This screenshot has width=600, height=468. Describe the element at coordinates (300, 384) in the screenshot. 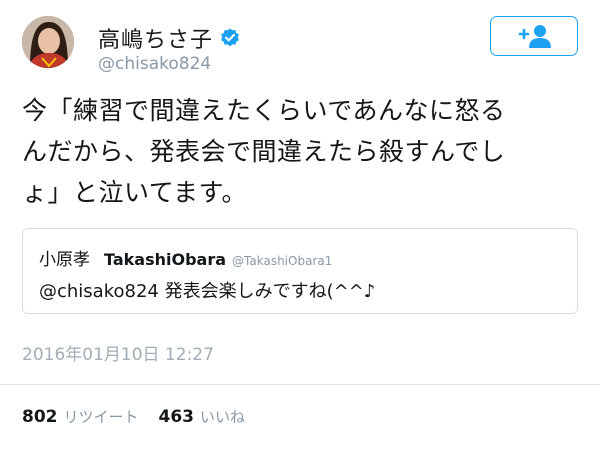

I see `divider` at that location.